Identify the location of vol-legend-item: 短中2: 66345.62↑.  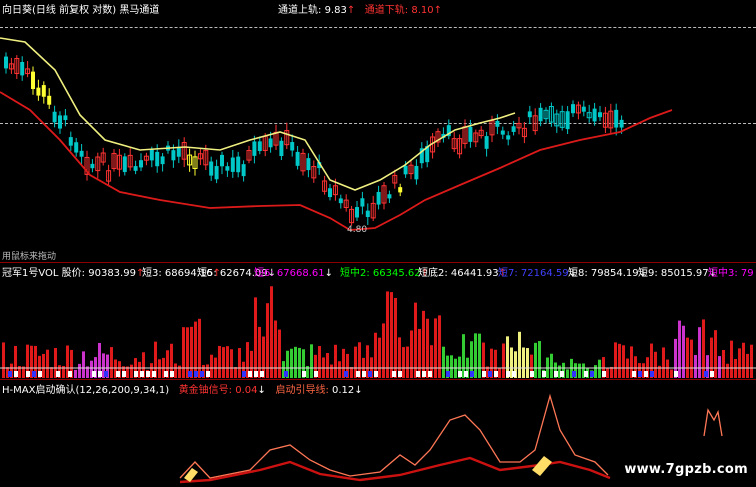
(384, 271).